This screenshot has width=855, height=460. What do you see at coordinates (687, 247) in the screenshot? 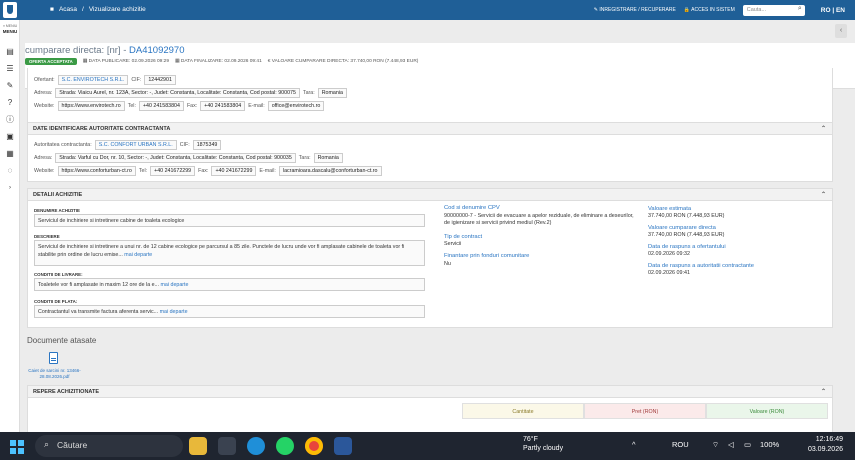
I see `offer-response-label: Data de raspuns a ofertantului` at bounding box center [687, 247].